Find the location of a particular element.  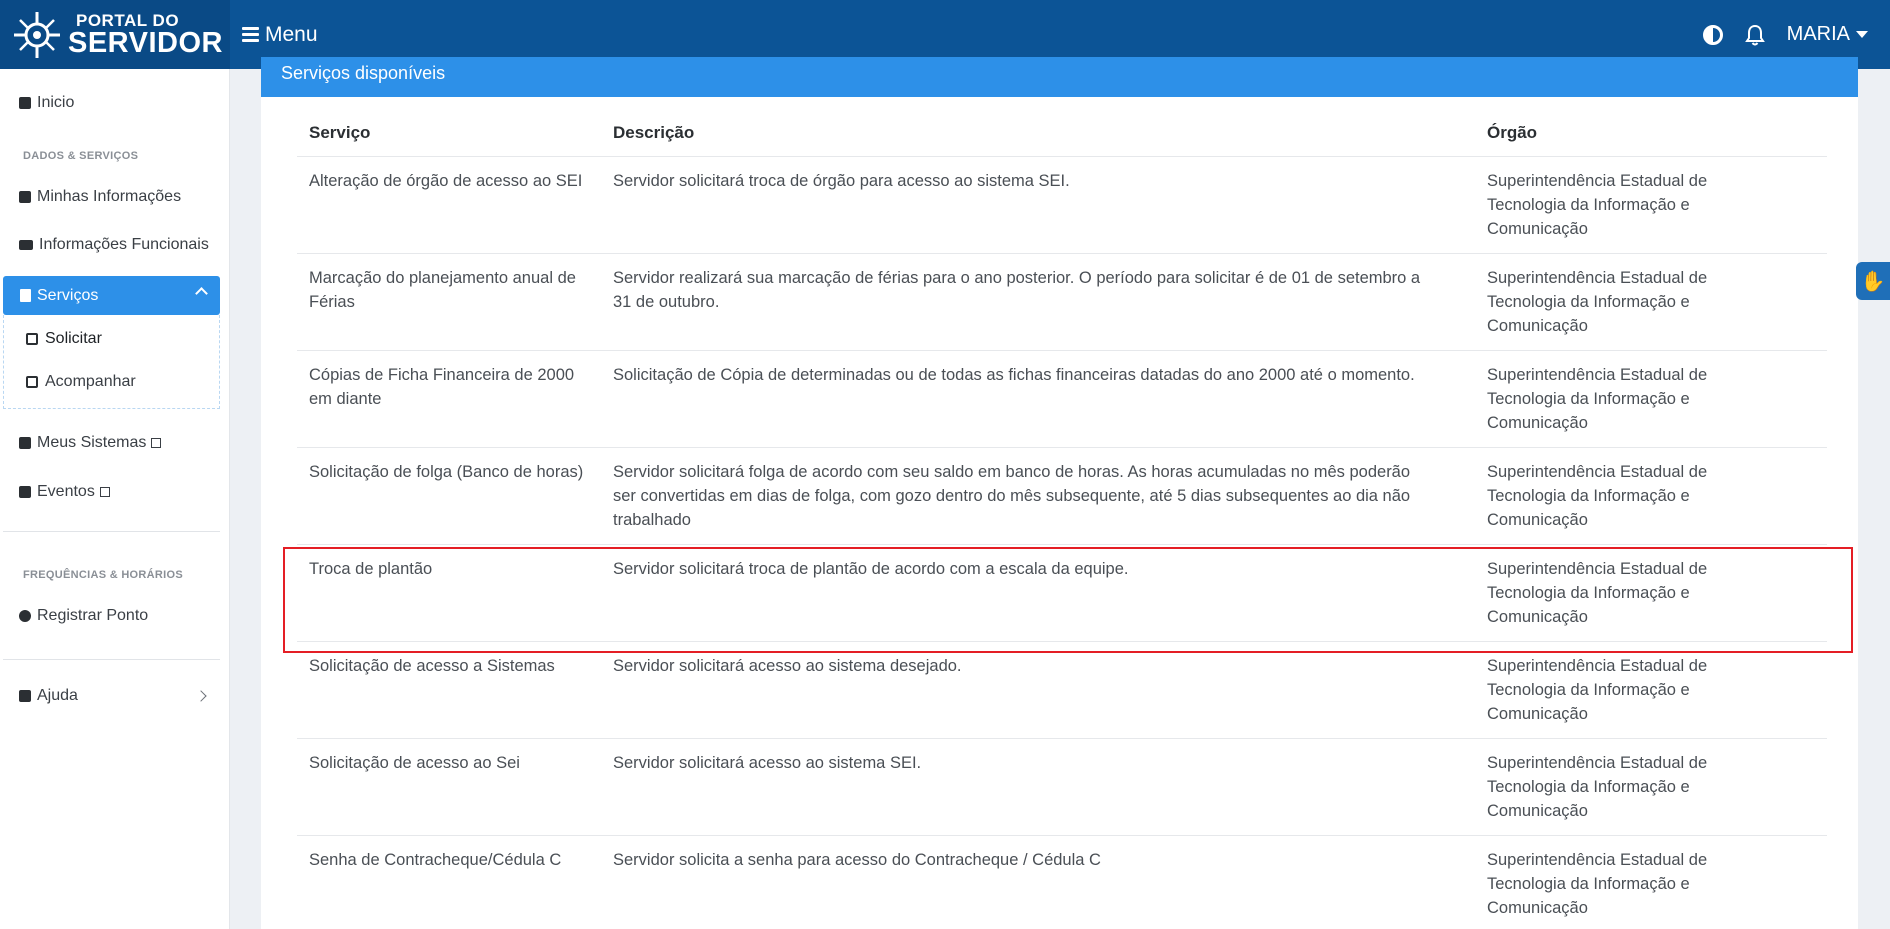

cell-servico: Marcação do planejamento anual de Férias is located at coordinates (442, 290).